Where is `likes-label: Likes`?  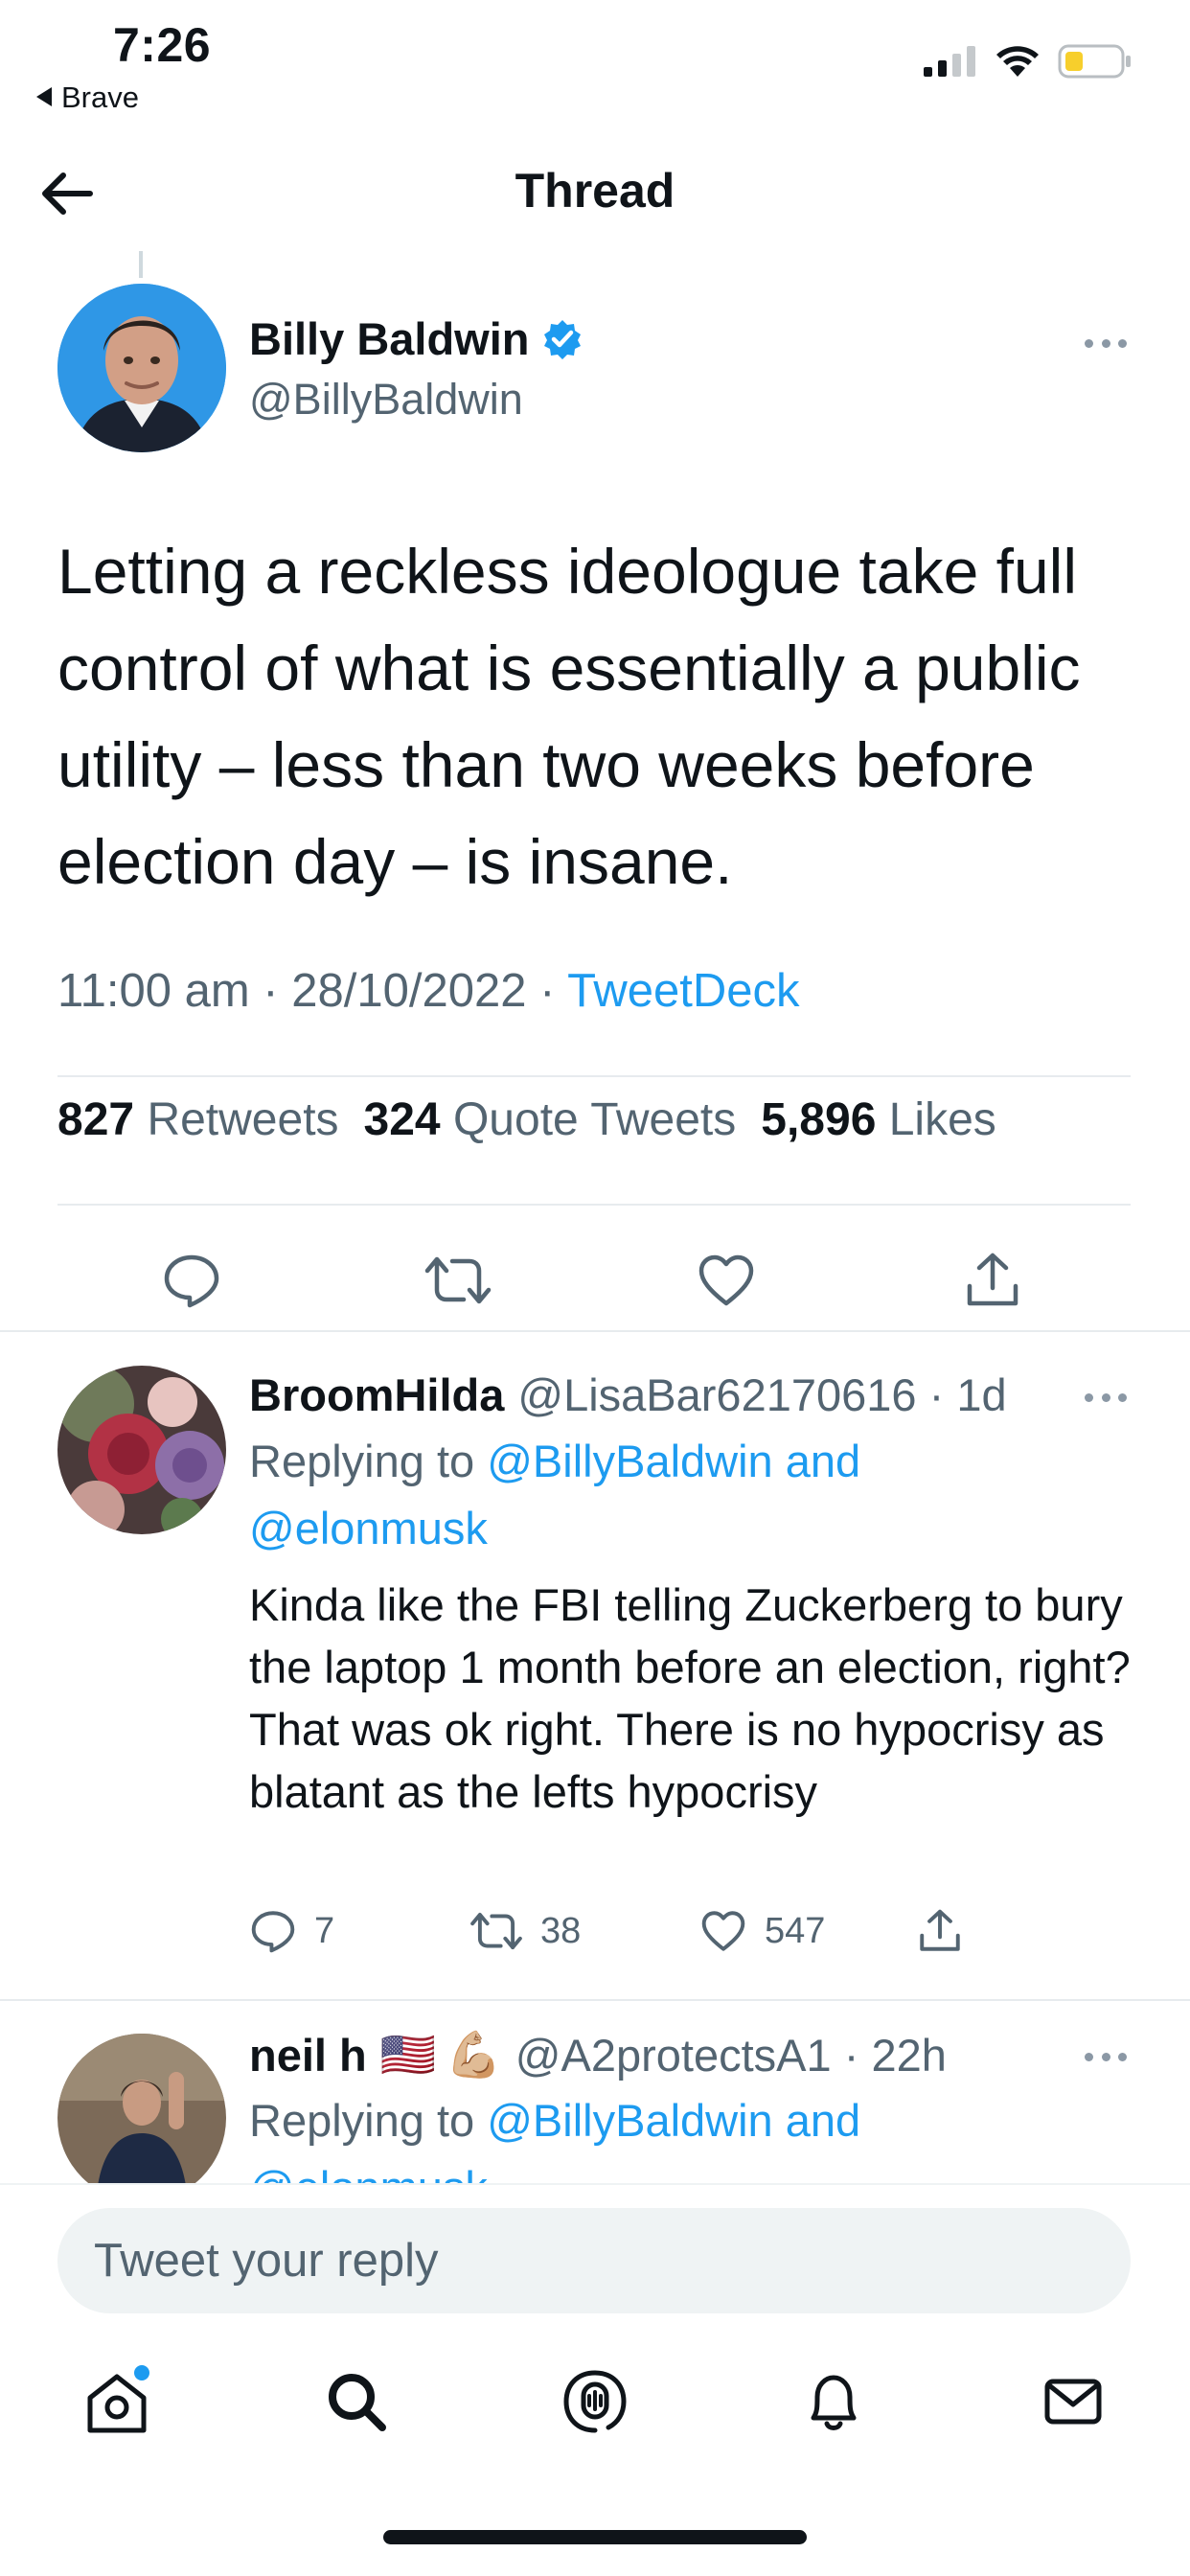 likes-label: Likes is located at coordinates (942, 1119).